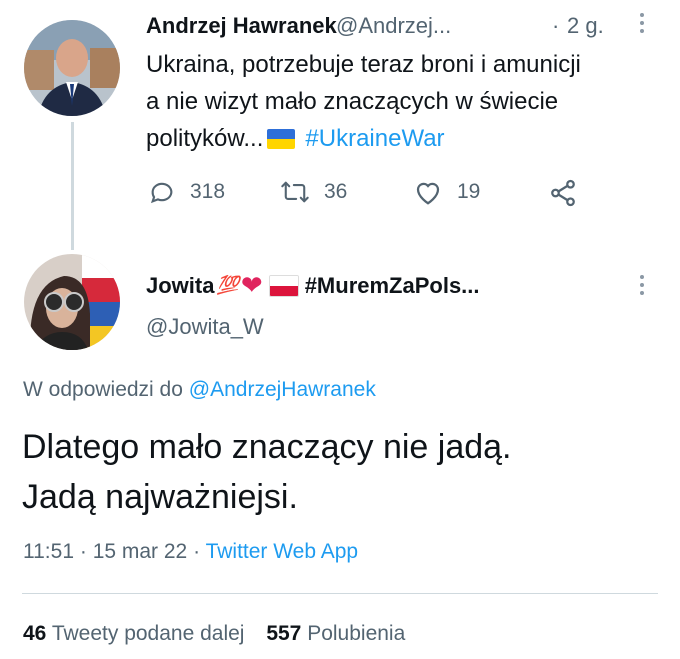 The image size is (680, 659). What do you see at coordinates (282, 389) in the screenshot?
I see `replying-to-handle: @AndrzejHawranek` at bounding box center [282, 389].